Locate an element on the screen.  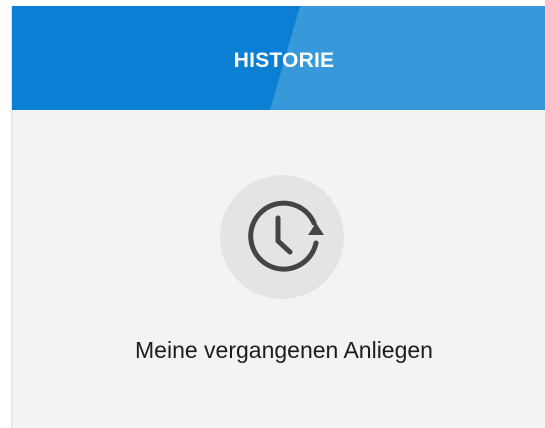
header-title: HISTORIE is located at coordinates (284, 60).